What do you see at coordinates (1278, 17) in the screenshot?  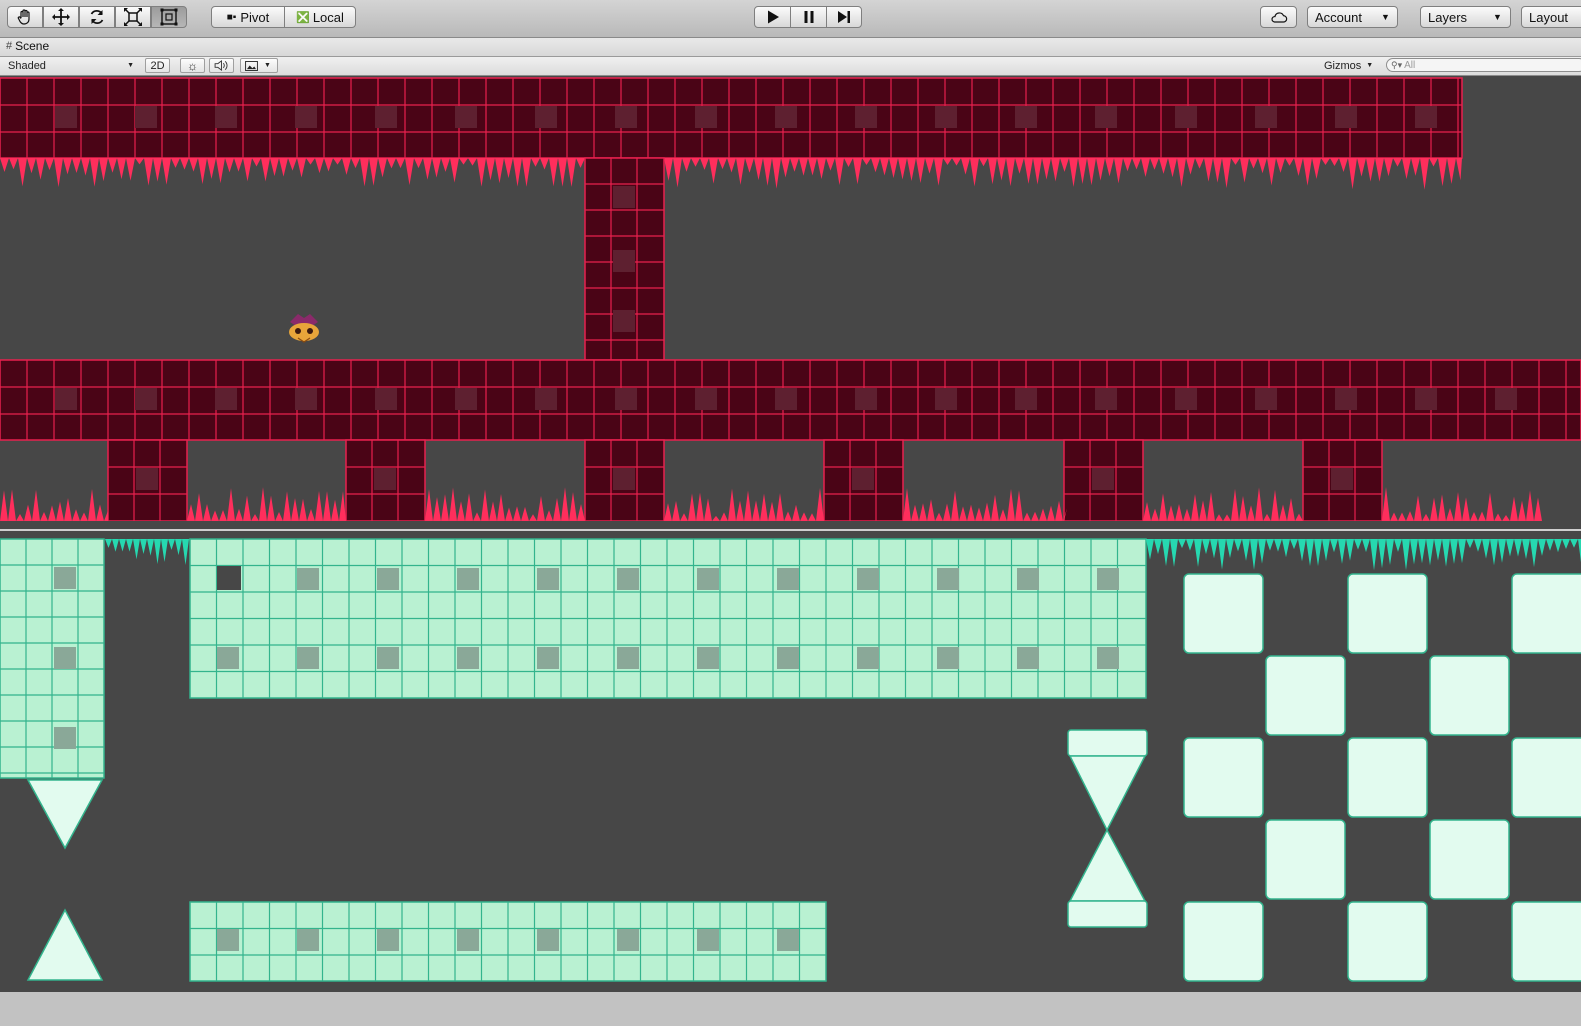 I see `cloud-button` at bounding box center [1278, 17].